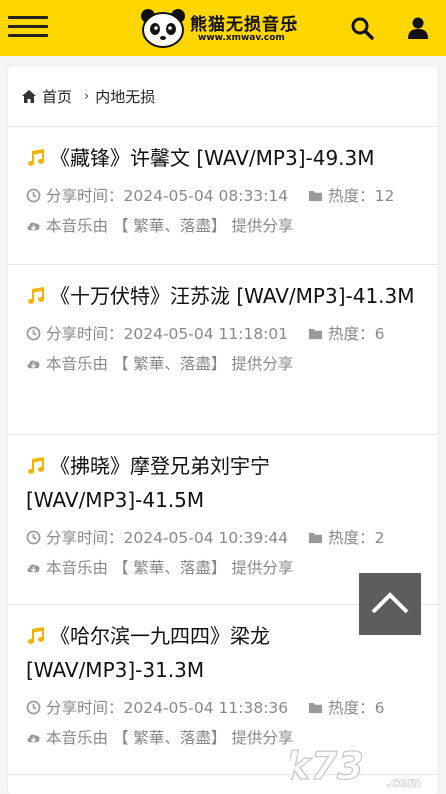  Describe the element at coordinates (148, 483) in the screenshot. I see `item-title-text: 《拂晓》摩登兄弟刘宇宁 [WAV/MP3]-41.5M` at that location.